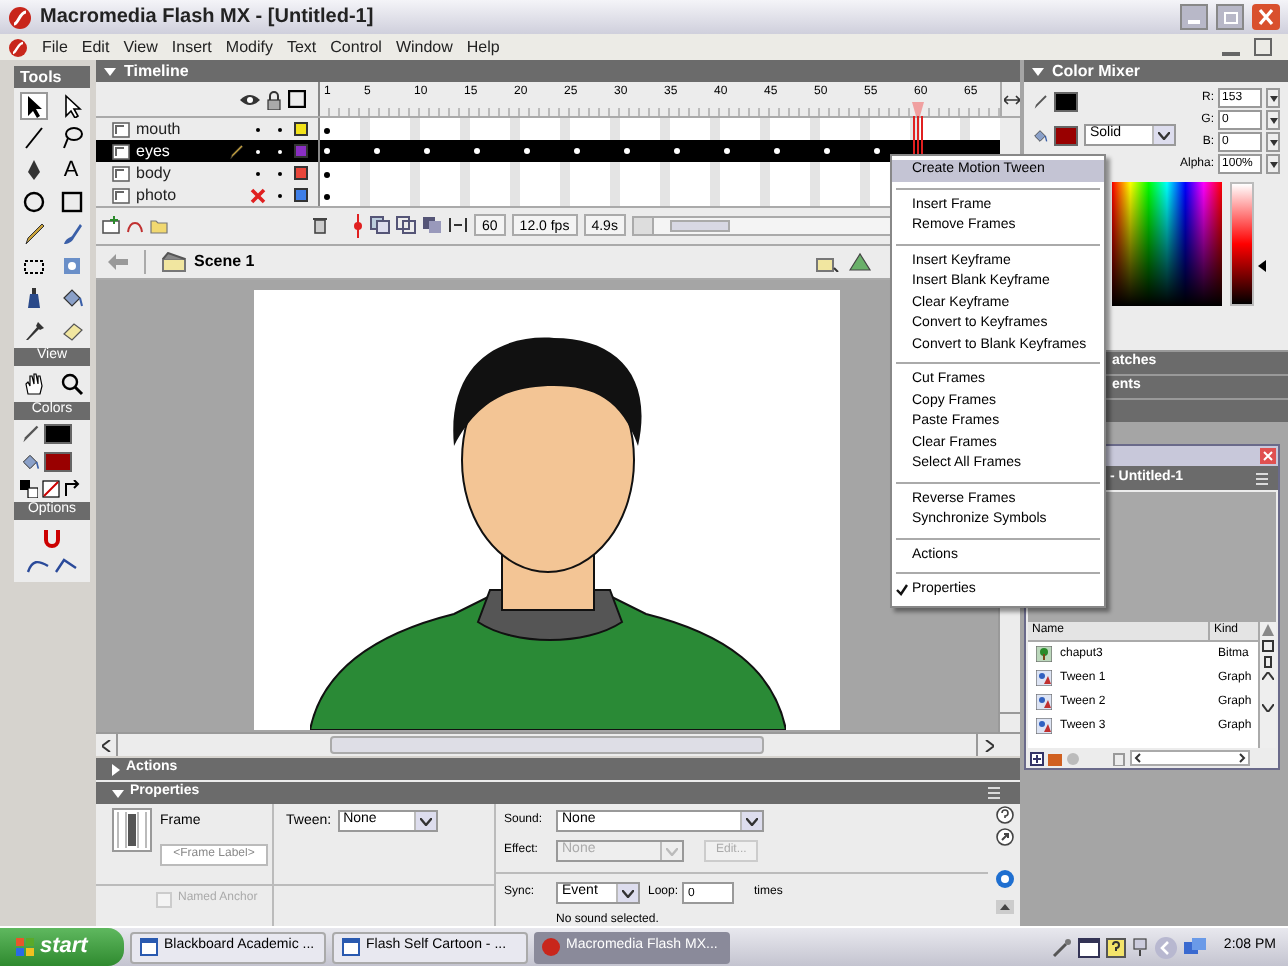 This screenshot has height=966, width=1288. I want to click on eraser-icon, so click(71, 330).